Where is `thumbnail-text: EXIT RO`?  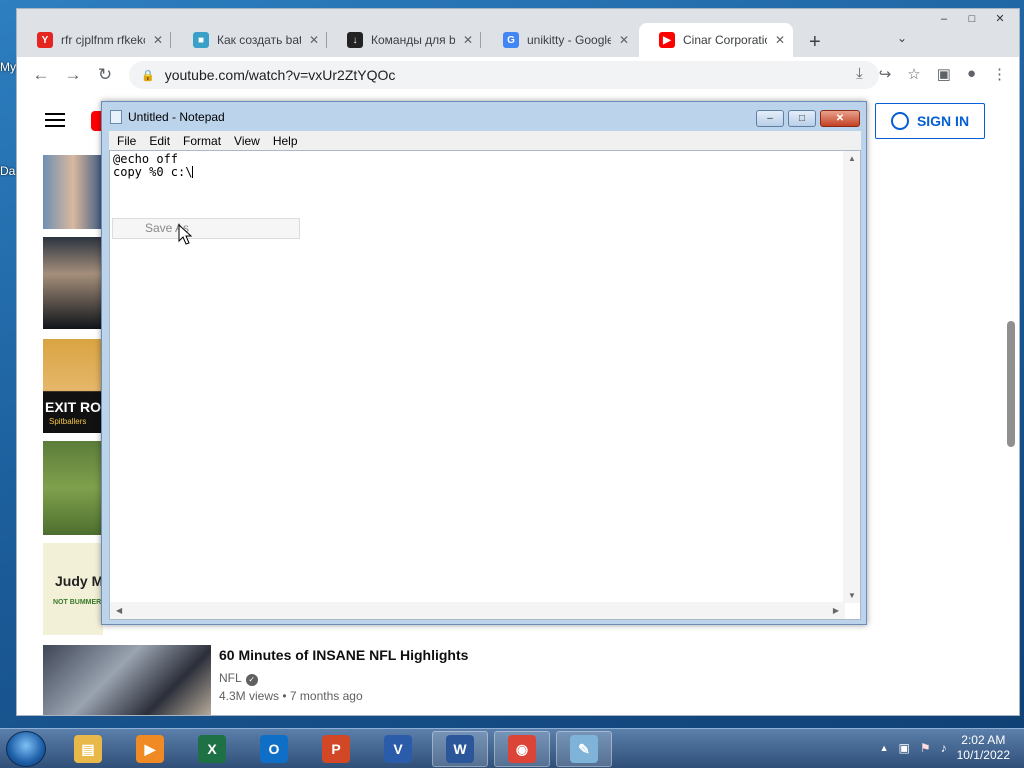 thumbnail-text: EXIT RO is located at coordinates (73, 407).